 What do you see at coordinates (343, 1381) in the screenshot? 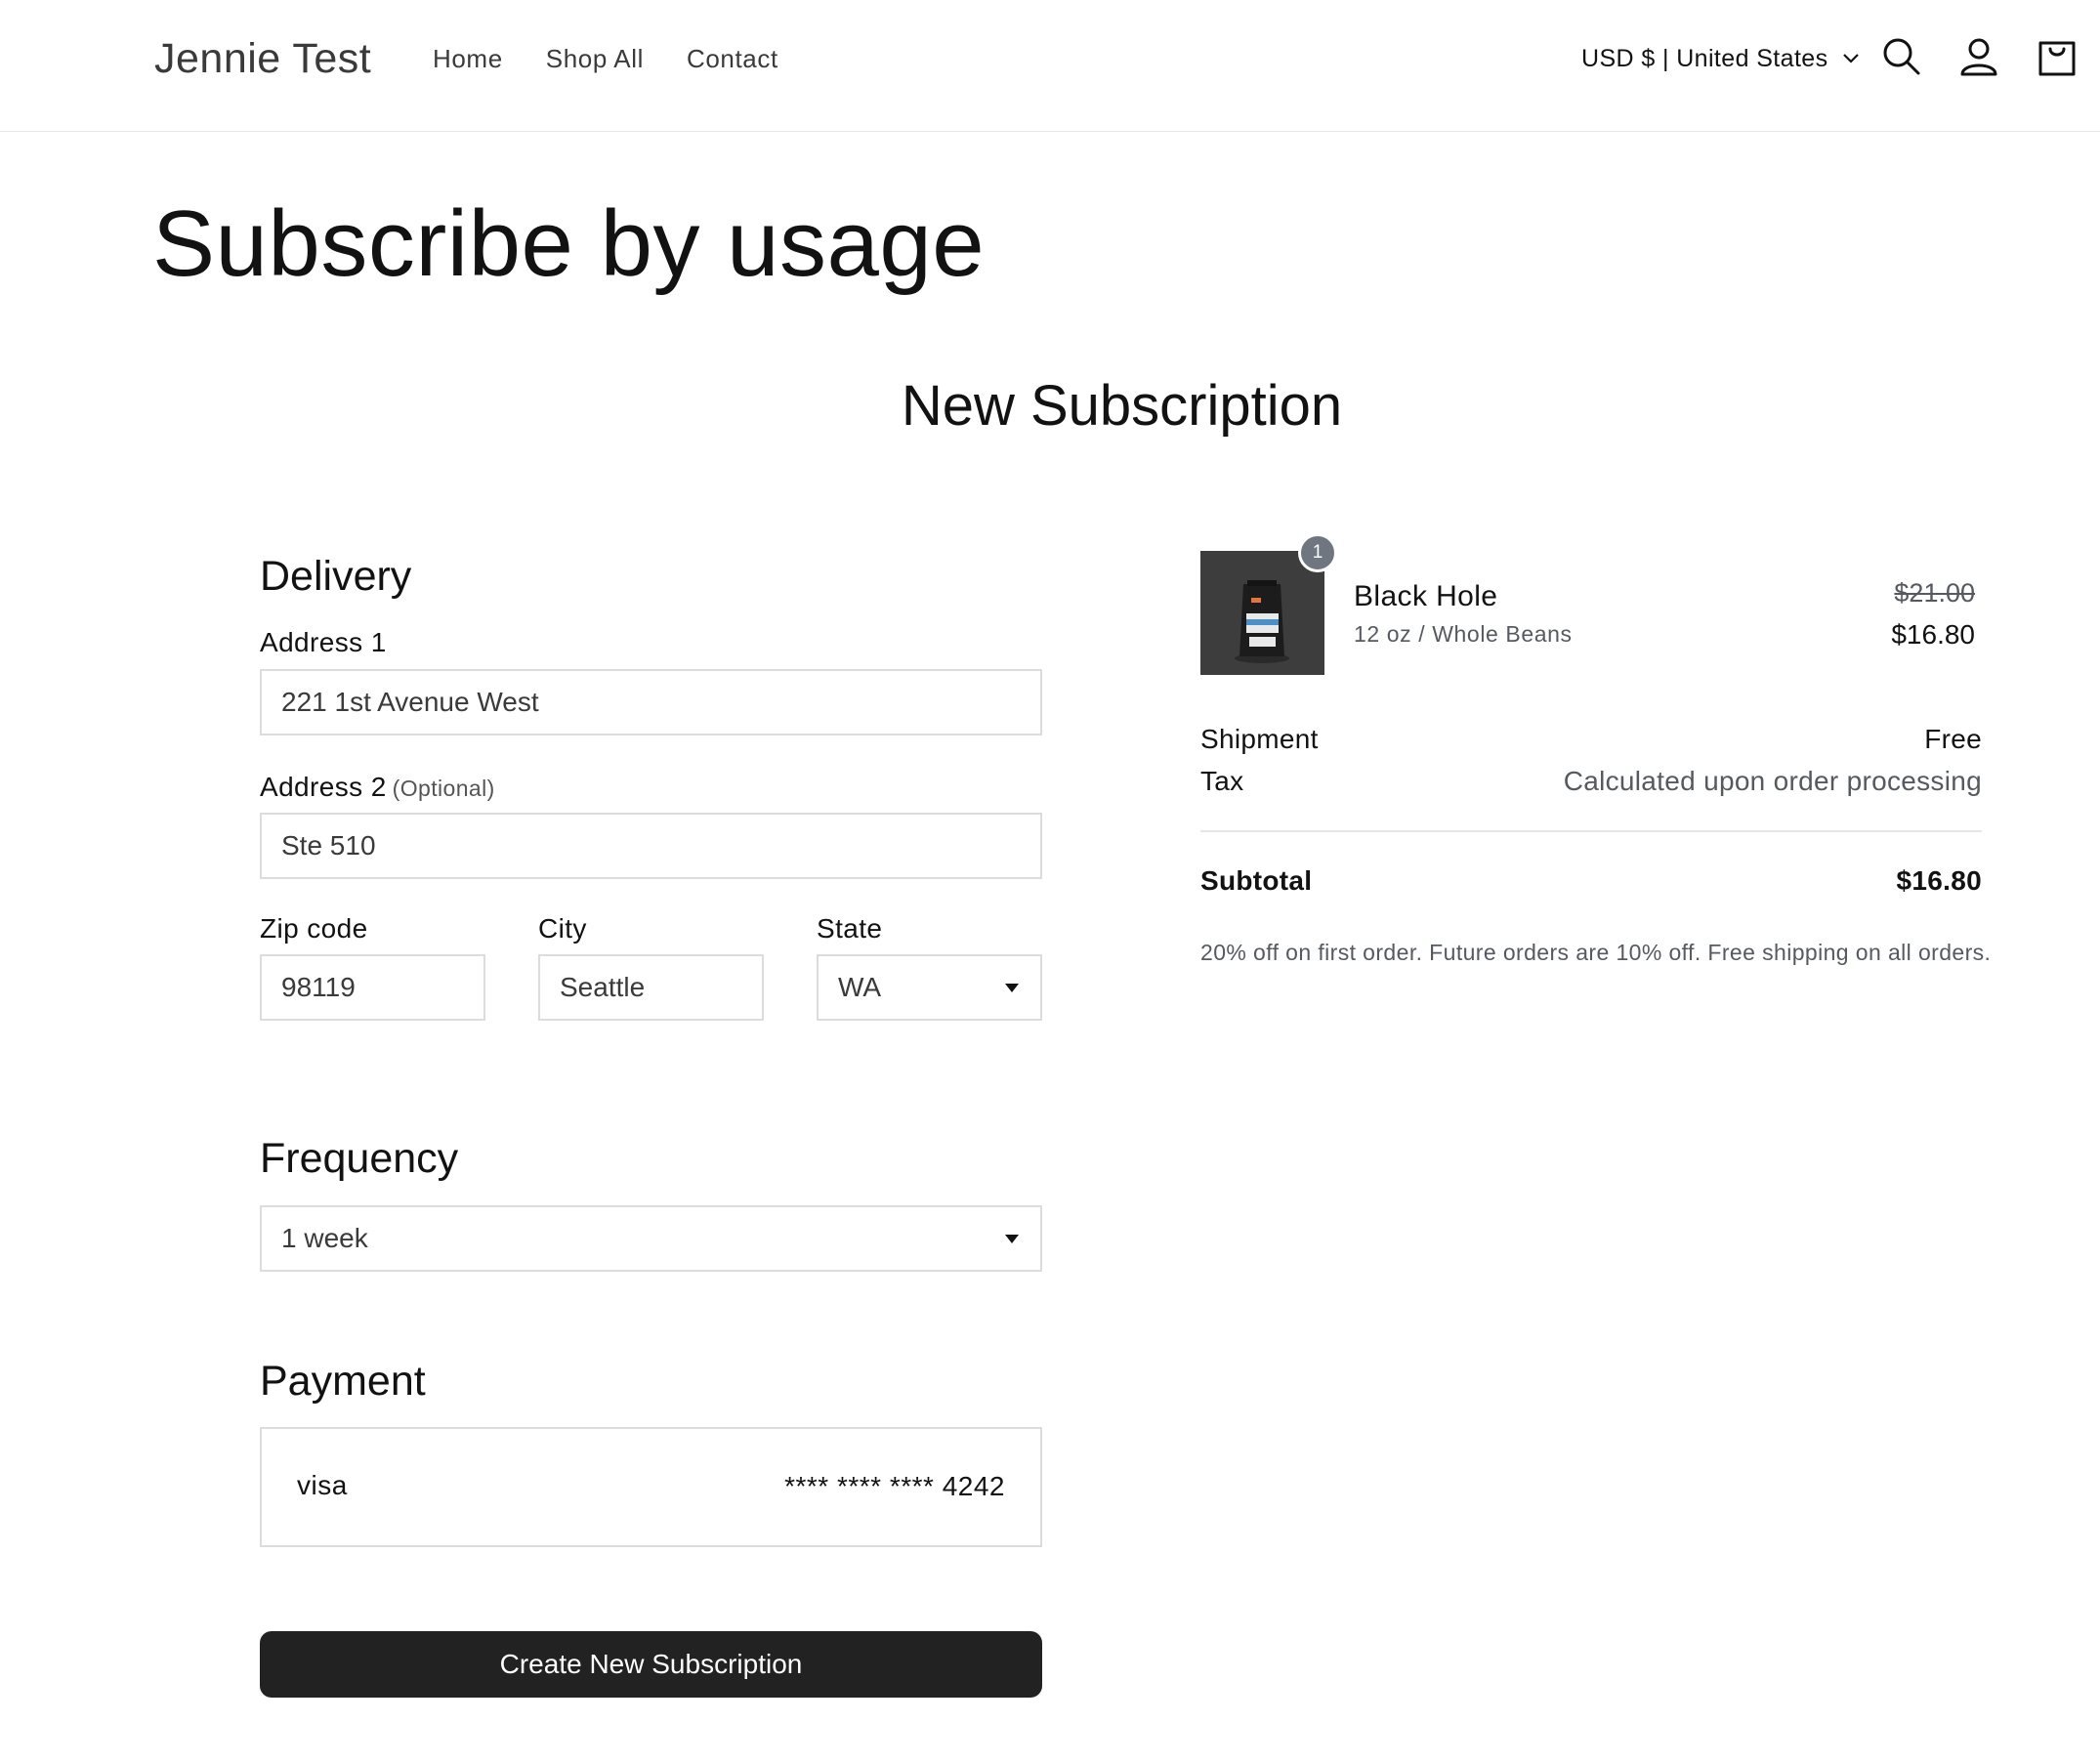
I see `payment-heading: Payment` at bounding box center [343, 1381].